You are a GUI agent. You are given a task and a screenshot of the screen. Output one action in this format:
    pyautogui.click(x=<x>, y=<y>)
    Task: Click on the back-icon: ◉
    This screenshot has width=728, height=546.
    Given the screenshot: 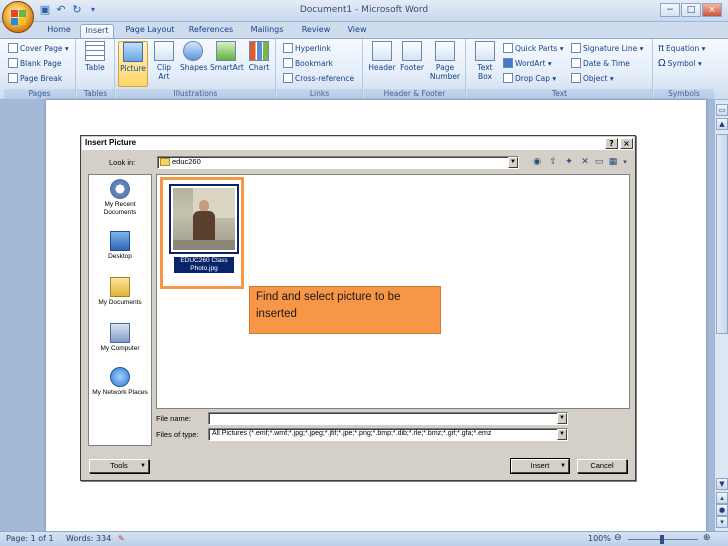 What is the action you would take?
    pyautogui.click(x=537, y=162)
    